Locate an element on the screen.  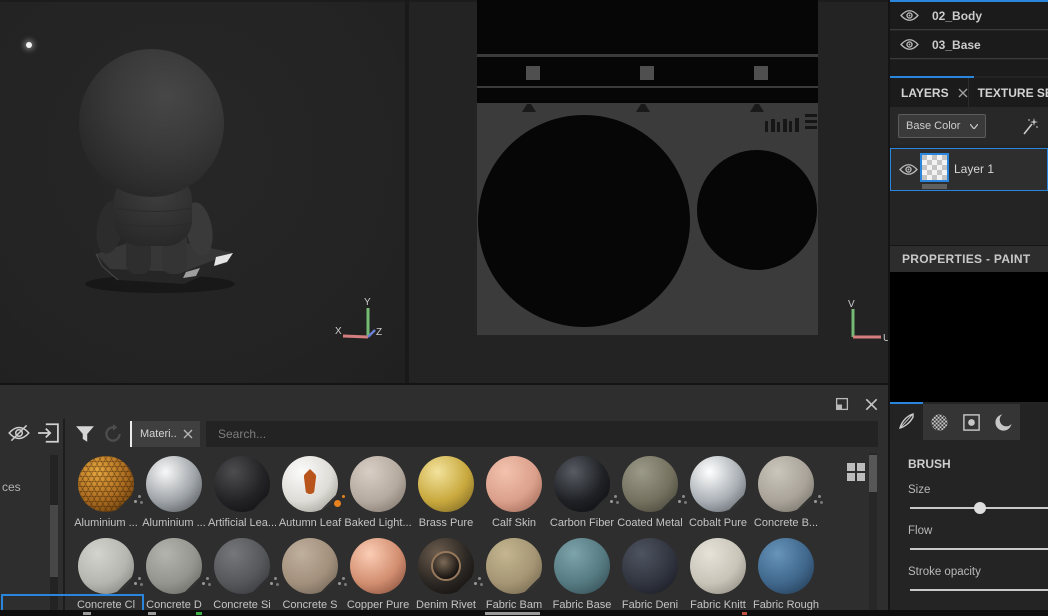
slider-handle is located at coordinates (980, 508).